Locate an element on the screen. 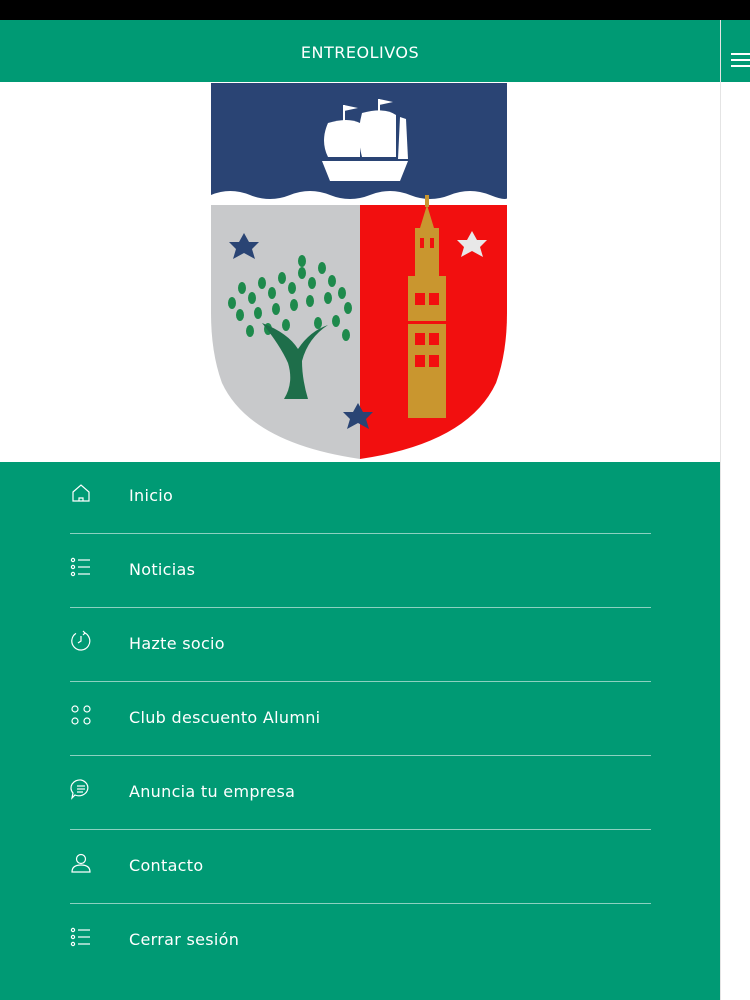  app-title: ENTREOLIVOS is located at coordinates (360, 52).